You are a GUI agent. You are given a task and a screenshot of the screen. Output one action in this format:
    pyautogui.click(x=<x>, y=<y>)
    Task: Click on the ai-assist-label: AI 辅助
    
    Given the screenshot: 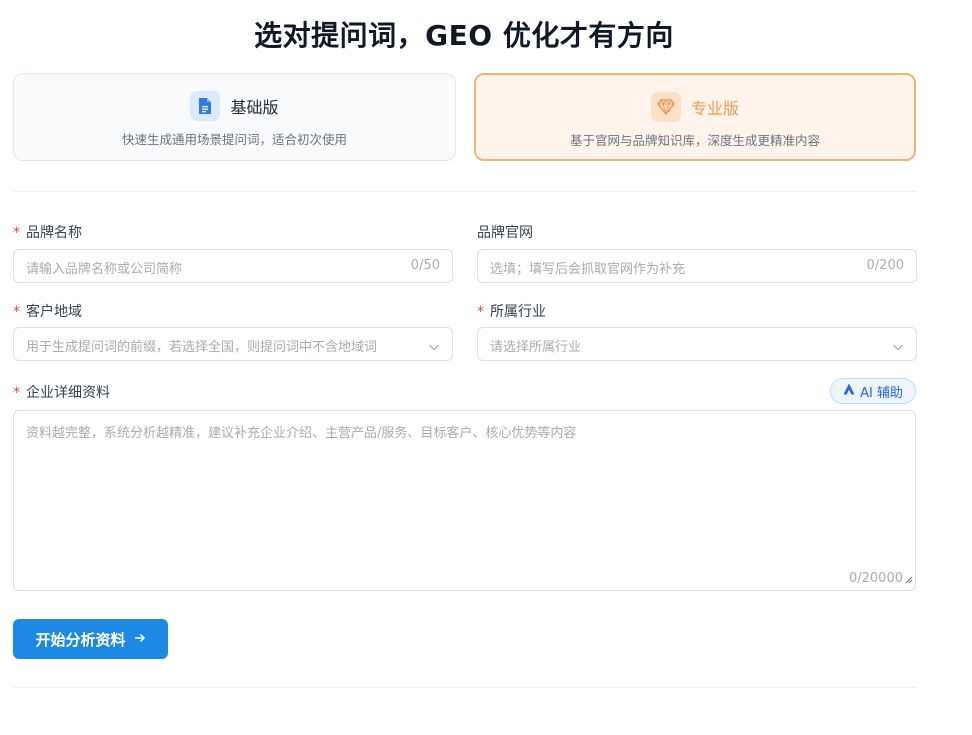 What is the action you would take?
    pyautogui.click(x=881, y=393)
    